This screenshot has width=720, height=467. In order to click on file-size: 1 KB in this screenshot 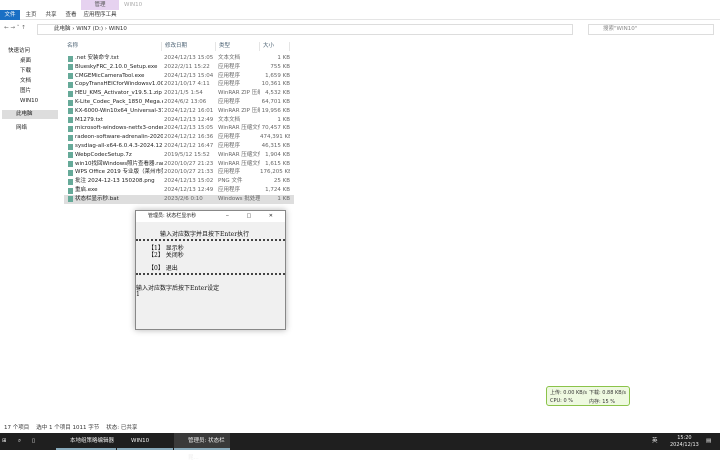, I will do `click(283, 119)`.